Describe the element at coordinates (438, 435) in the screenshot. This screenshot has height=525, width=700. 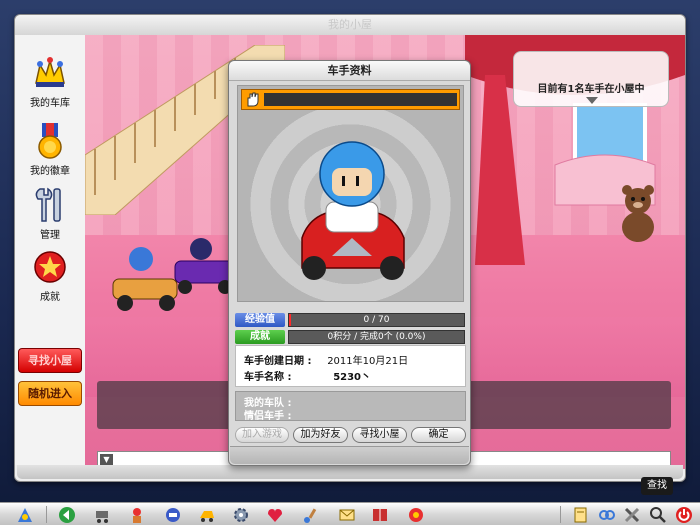
I see `confirm-button: 确定` at that location.